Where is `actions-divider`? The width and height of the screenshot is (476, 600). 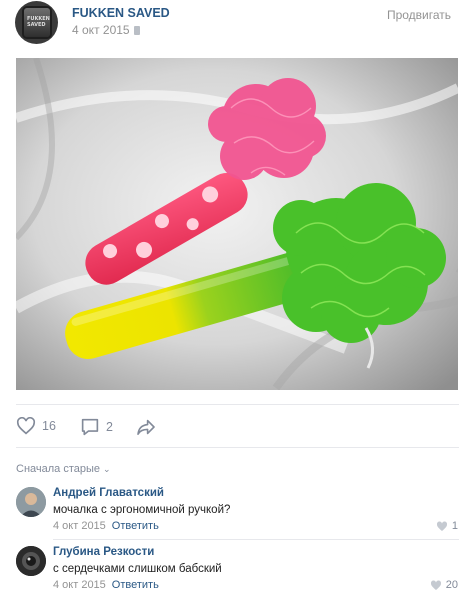 actions-divider is located at coordinates (237, 447).